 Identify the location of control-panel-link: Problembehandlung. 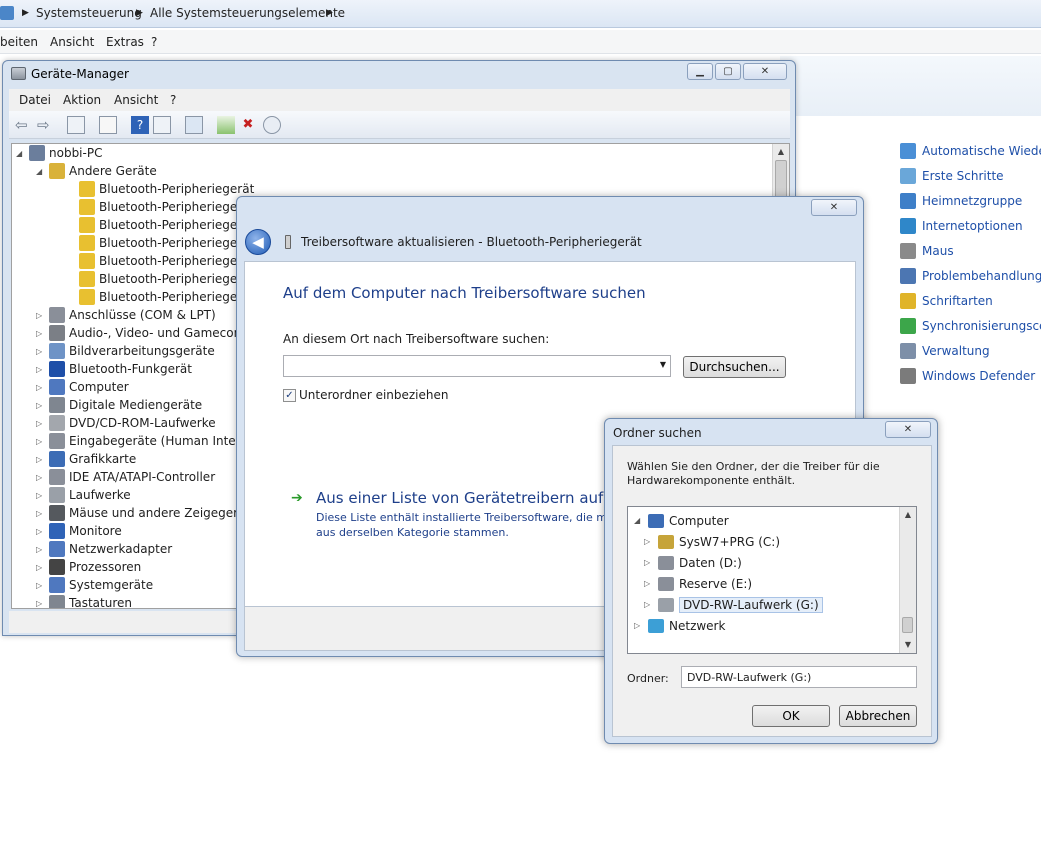
(970, 276).